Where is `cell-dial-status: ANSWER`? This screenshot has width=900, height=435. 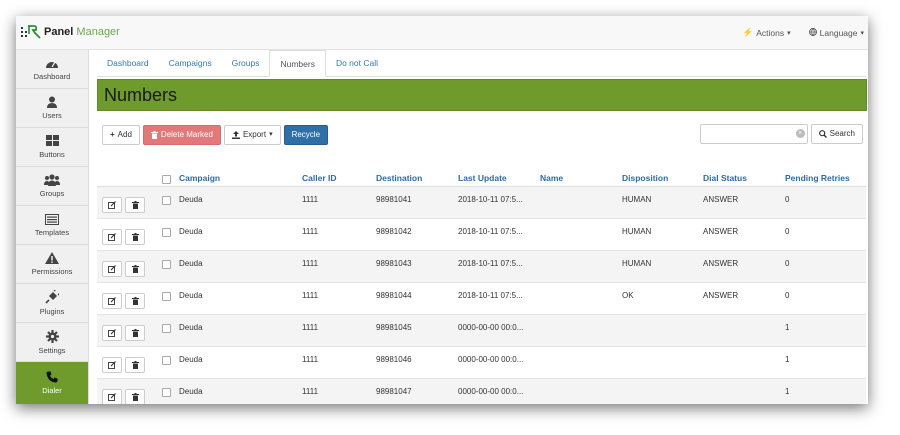
cell-dial-status: ANSWER is located at coordinates (721, 263).